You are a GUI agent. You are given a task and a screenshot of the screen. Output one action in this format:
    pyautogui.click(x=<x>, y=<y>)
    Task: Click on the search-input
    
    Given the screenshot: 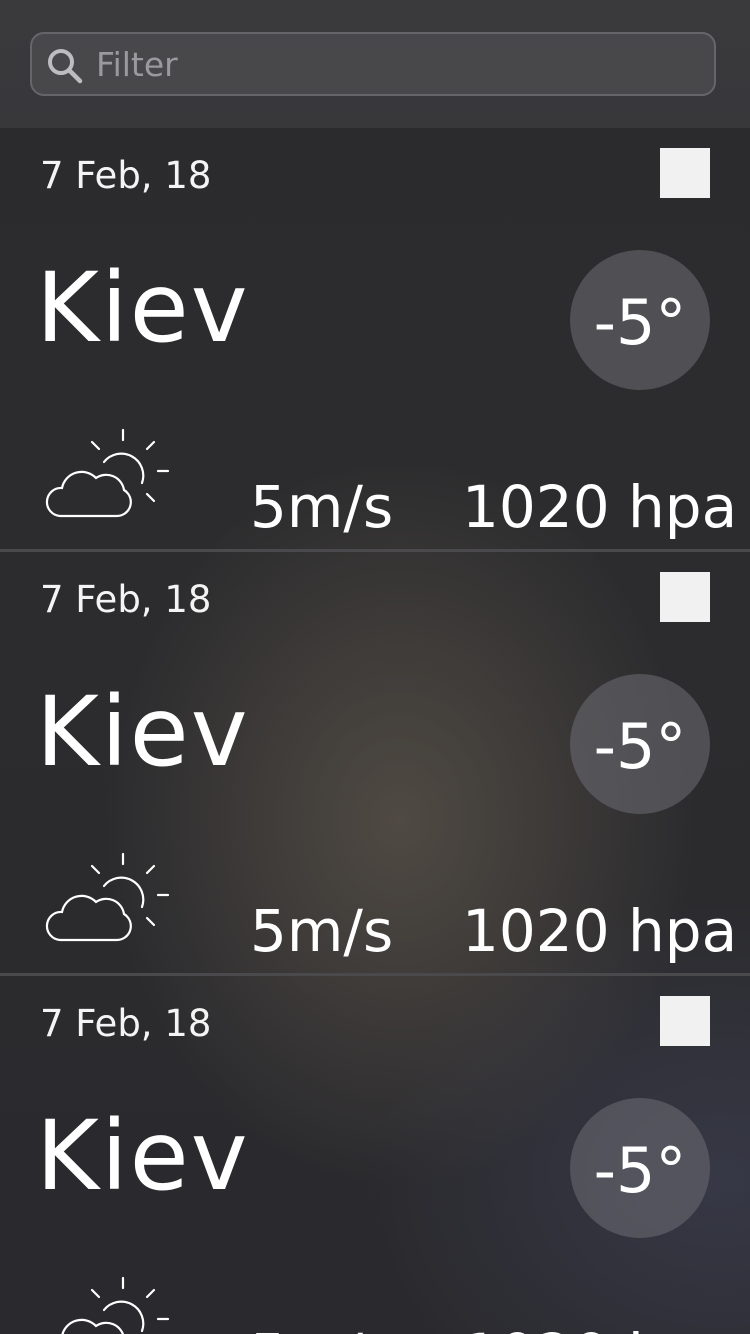 What is the action you would take?
    pyautogui.click(x=396, y=64)
    